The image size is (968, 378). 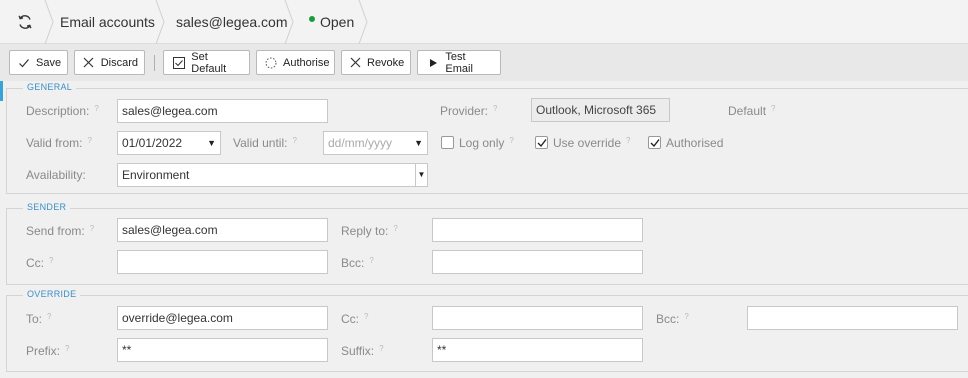 I want to click on sender-bcc-field, so click(x=537, y=262).